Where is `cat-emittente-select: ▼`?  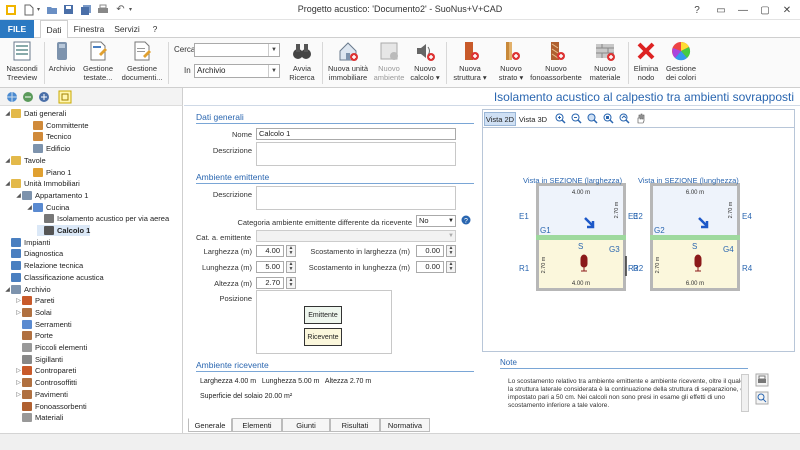
cat-emittente-select: ▼ is located at coordinates (356, 236).